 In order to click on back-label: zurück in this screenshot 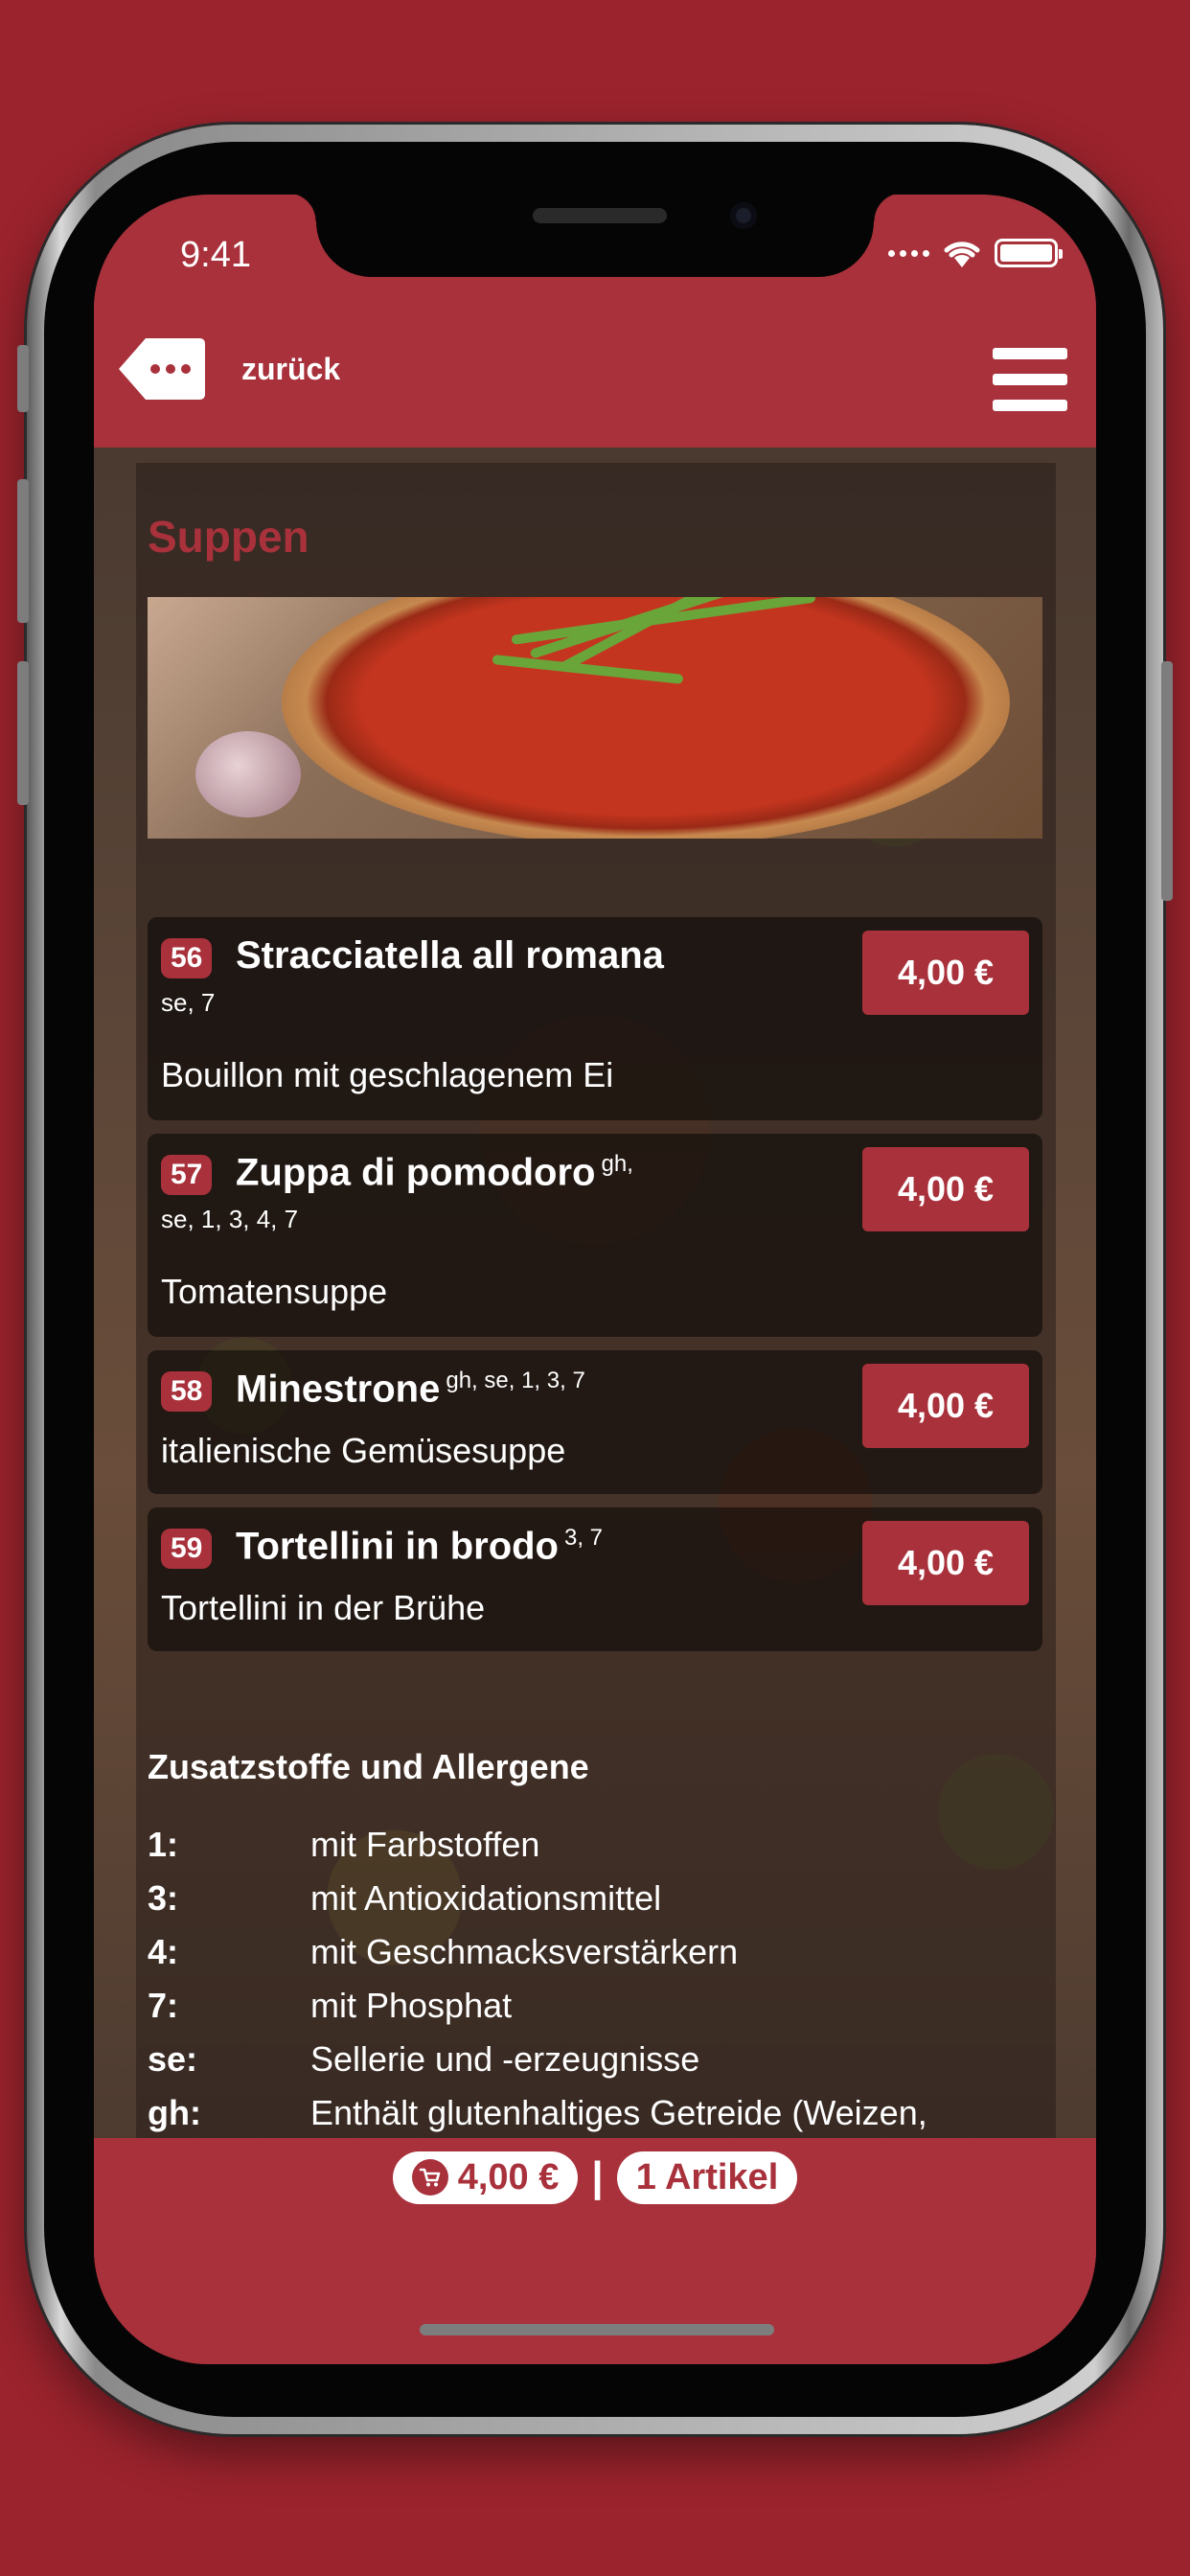, I will do `click(291, 368)`.